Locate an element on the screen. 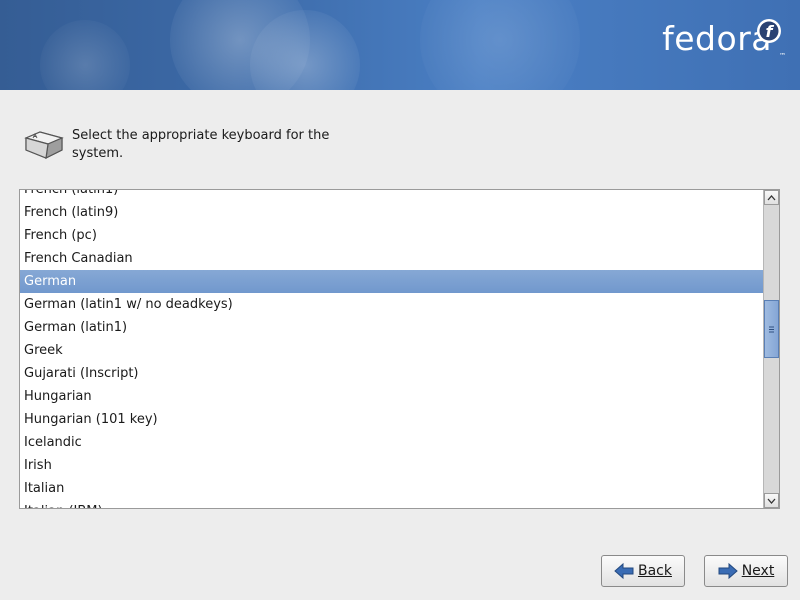 Image resolution: width=800 pixels, height=600 pixels. chevron-up-icon is located at coordinates (771, 197).